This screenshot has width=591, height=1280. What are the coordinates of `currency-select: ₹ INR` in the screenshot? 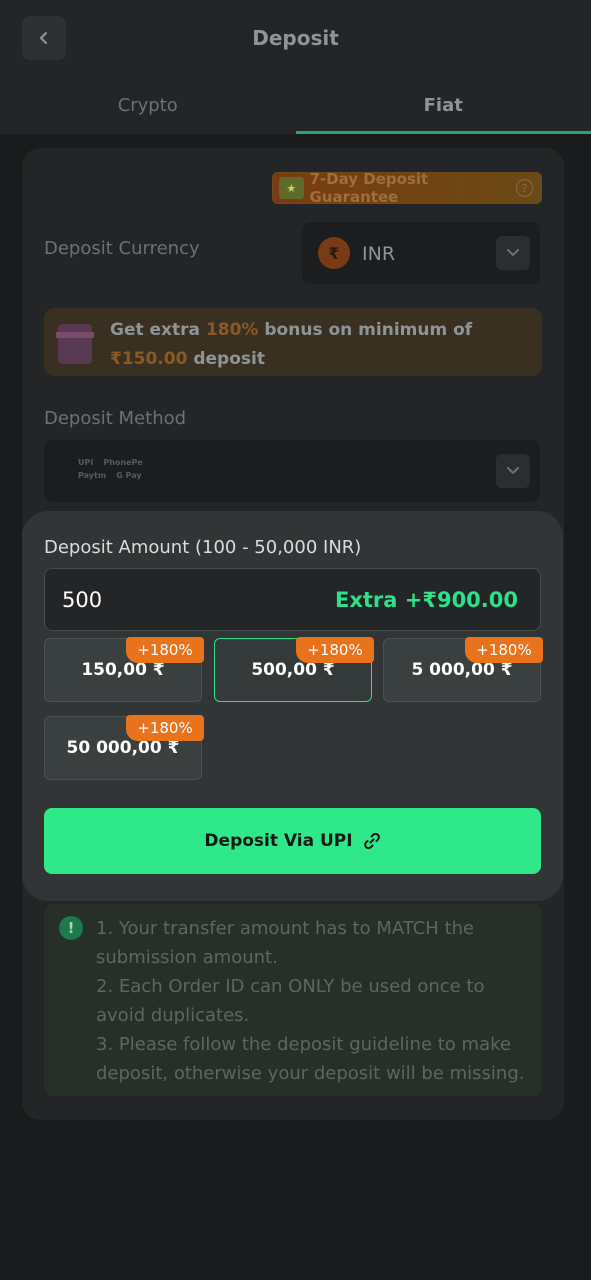 It's located at (421, 253).